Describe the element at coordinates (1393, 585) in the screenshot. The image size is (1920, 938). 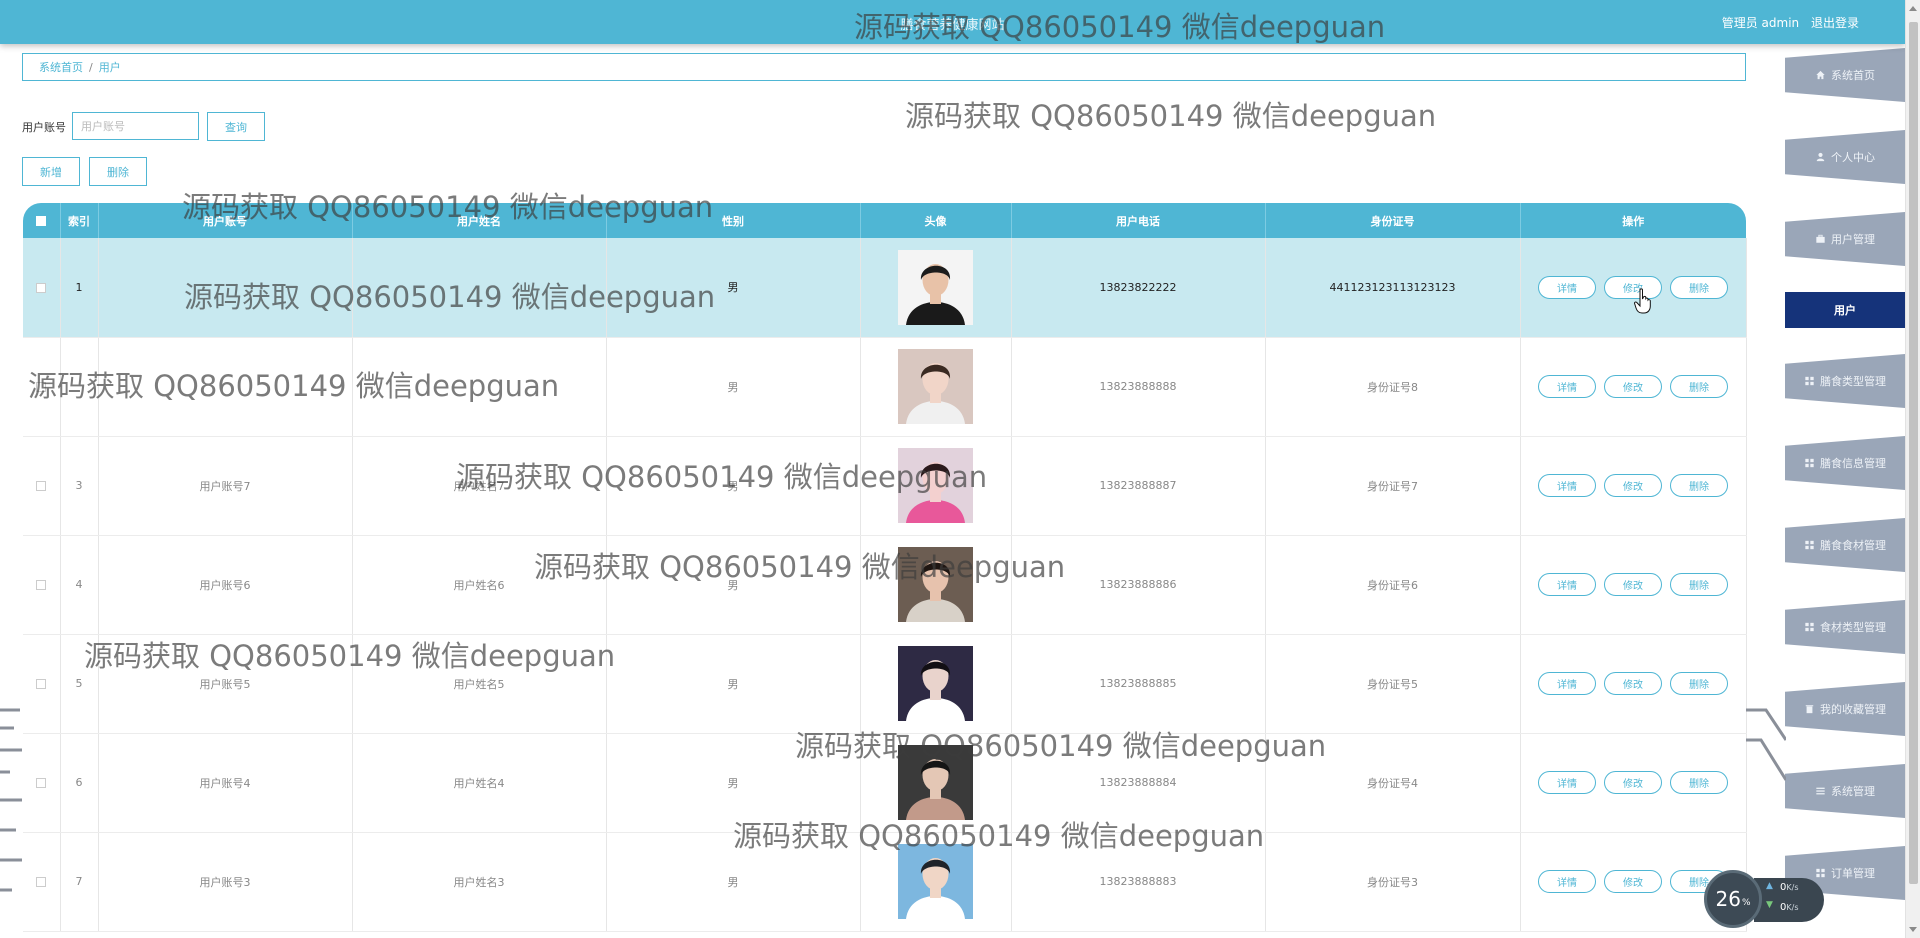
I see `cell-idcard: 身份证号6` at that location.